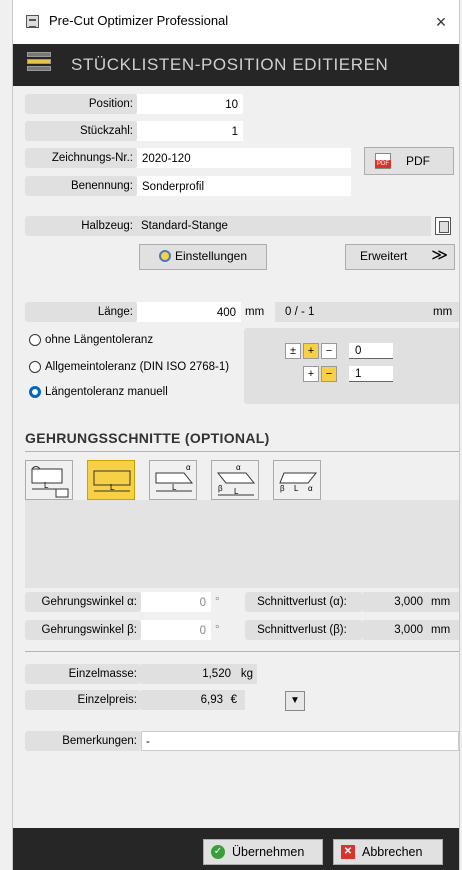 The image size is (462, 870). I want to click on count-input: 1, so click(190, 131).